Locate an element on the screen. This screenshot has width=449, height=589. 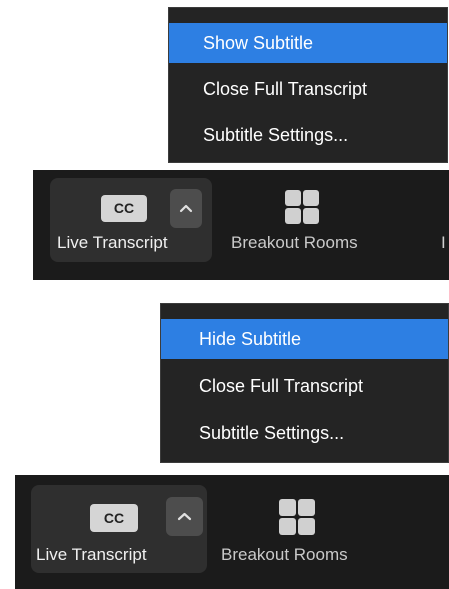
truncated-toolbar-item: I is located at coordinates (443, 242).